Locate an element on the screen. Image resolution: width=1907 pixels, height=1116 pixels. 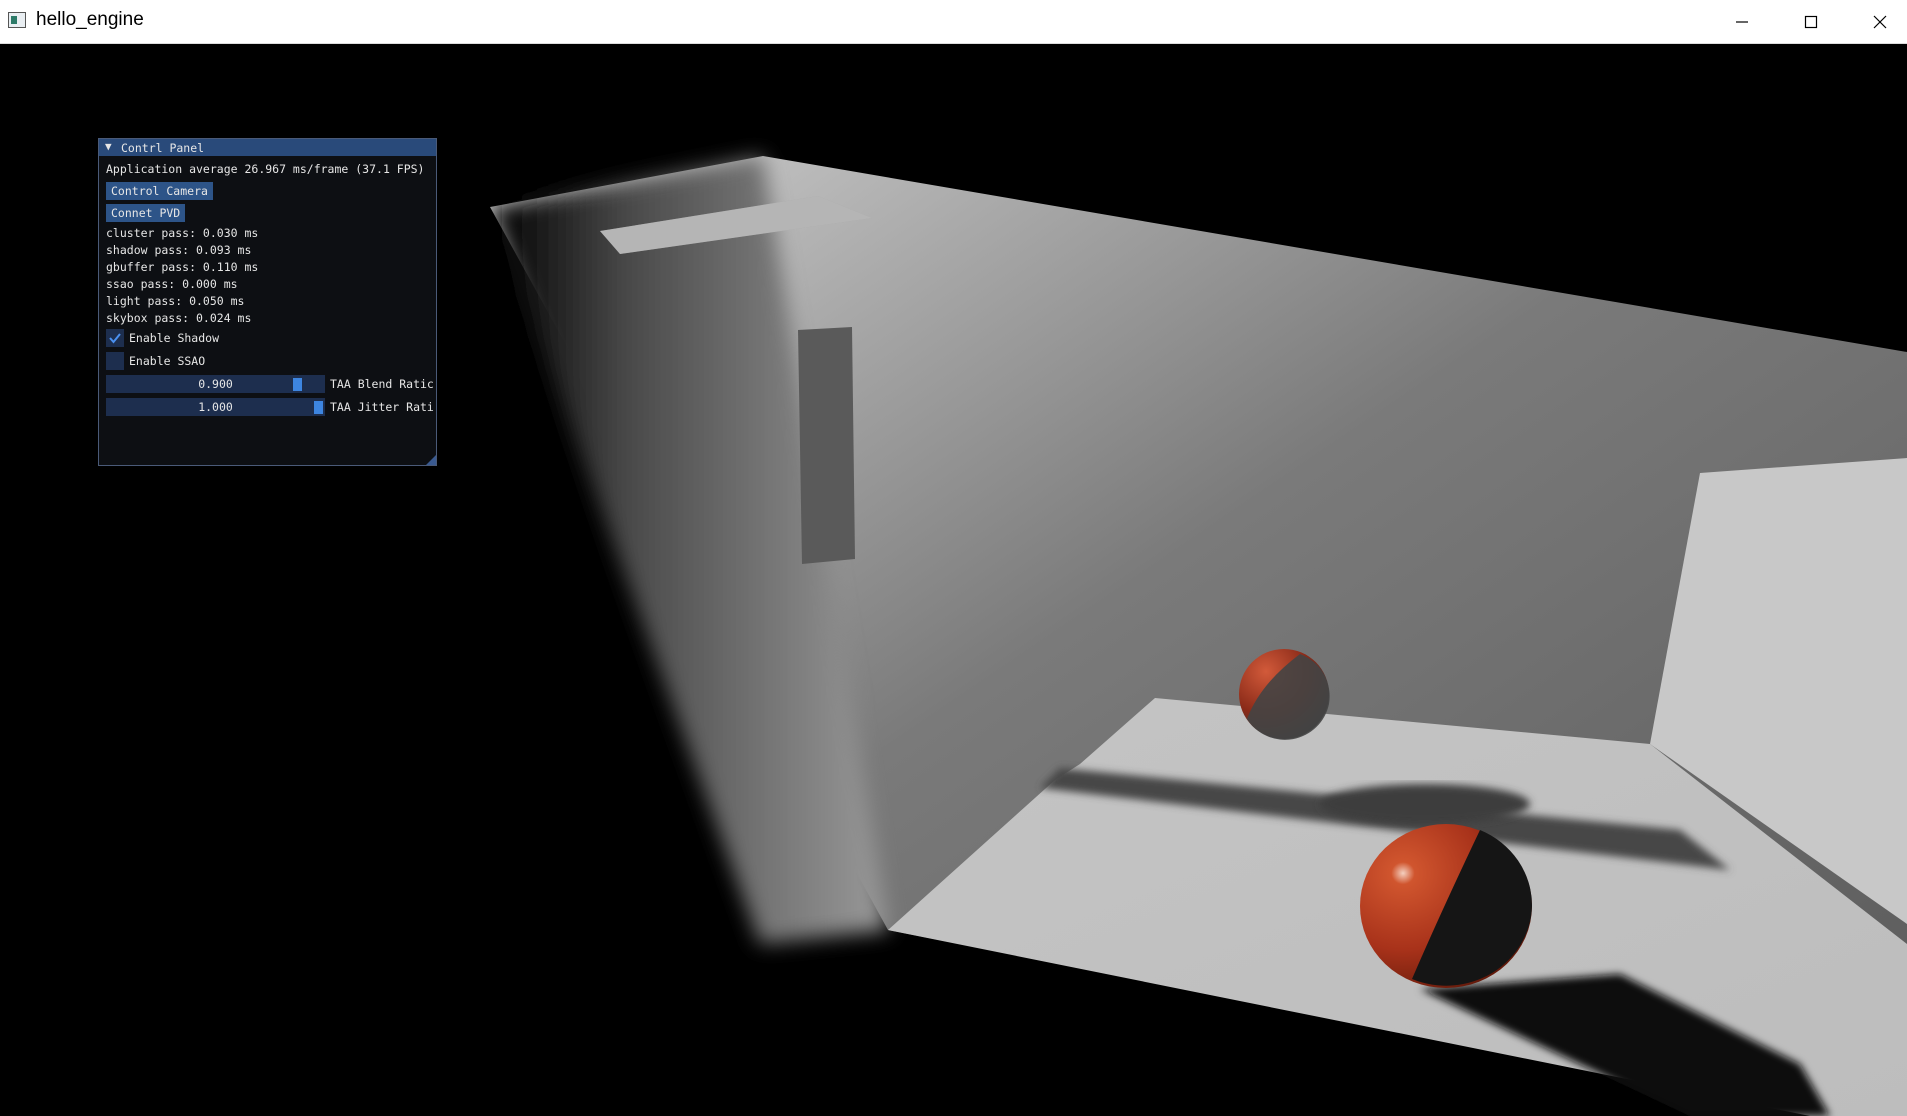
enable-ssao-checkbox is located at coordinates (115, 361).